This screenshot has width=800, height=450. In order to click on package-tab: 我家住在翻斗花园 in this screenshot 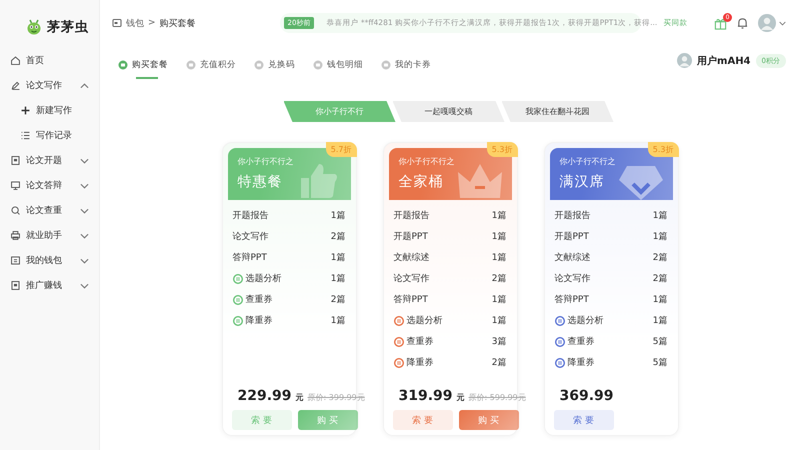, I will do `click(558, 111)`.